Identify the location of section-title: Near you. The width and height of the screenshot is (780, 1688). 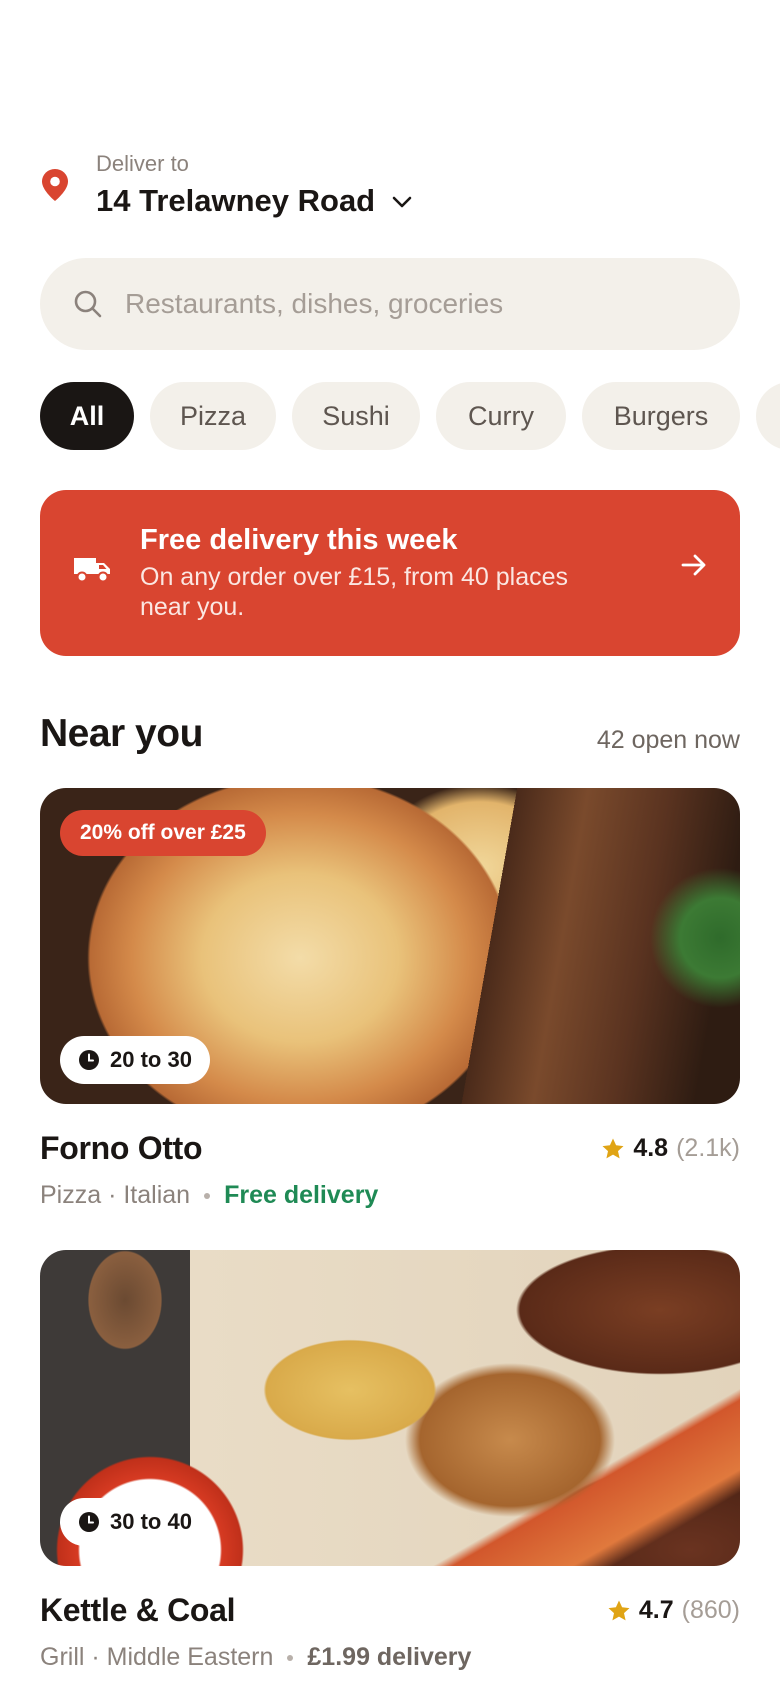
(121, 733).